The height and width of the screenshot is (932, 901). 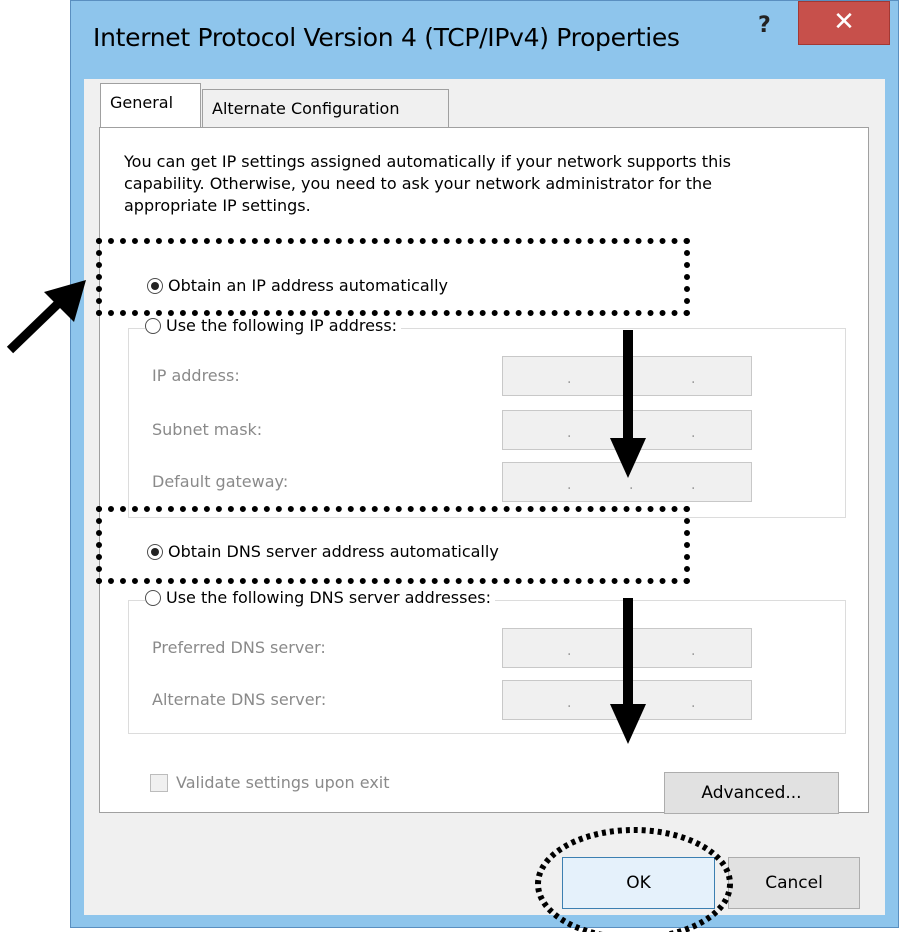 What do you see at coordinates (46, 317) in the screenshot?
I see `annotation-arrow-left` at bounding box center [46, 317].